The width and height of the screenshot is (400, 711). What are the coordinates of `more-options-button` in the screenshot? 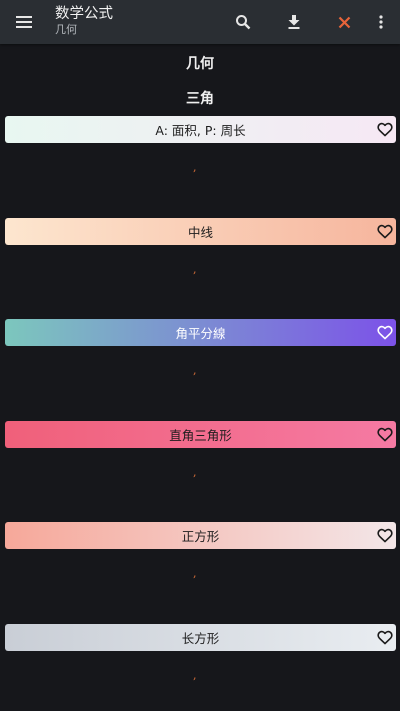 It's located at (381, 22).